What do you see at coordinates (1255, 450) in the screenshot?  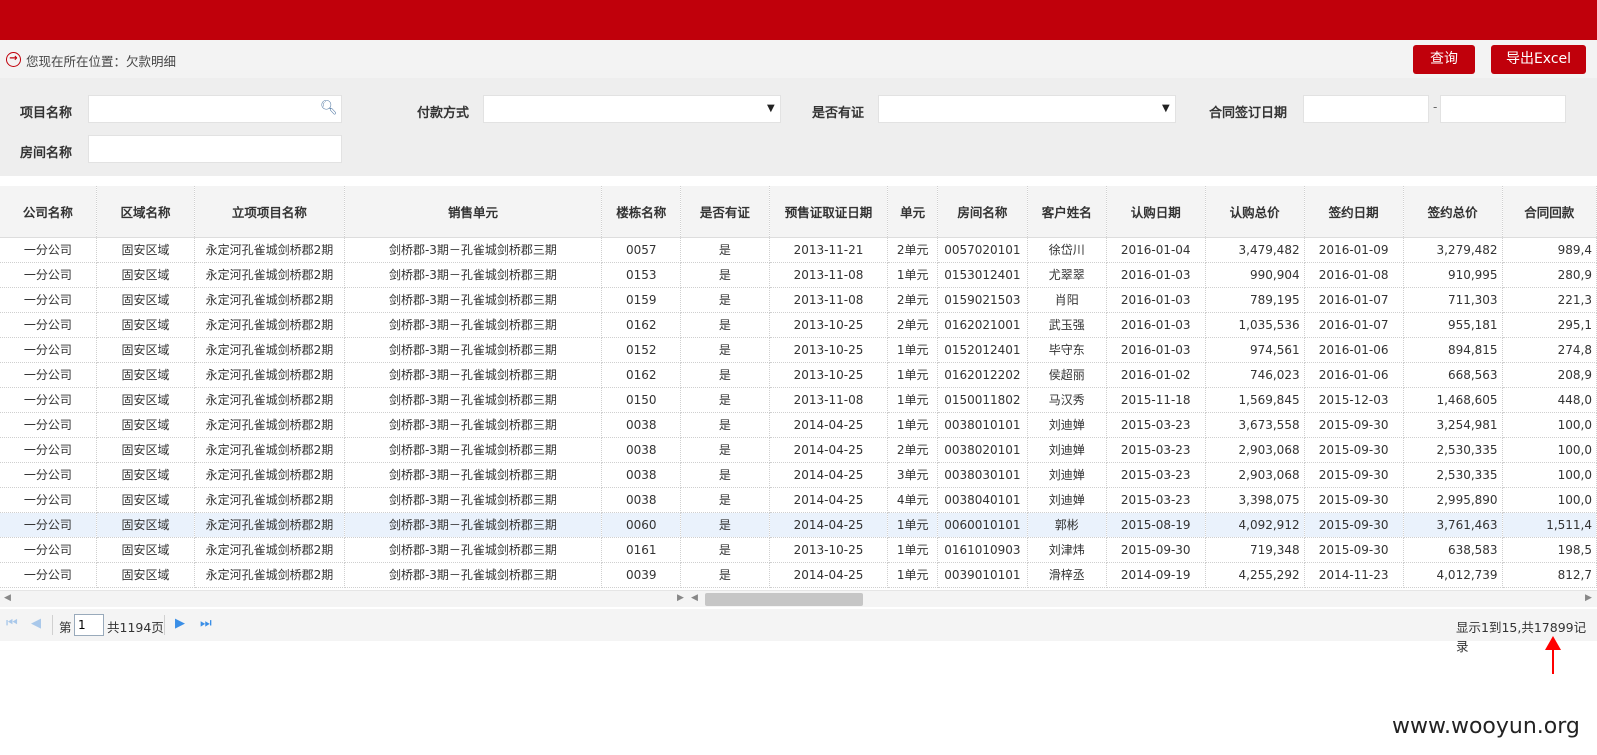 I see `table-cell: 2,903,068` at bounding box center [1255, 450].